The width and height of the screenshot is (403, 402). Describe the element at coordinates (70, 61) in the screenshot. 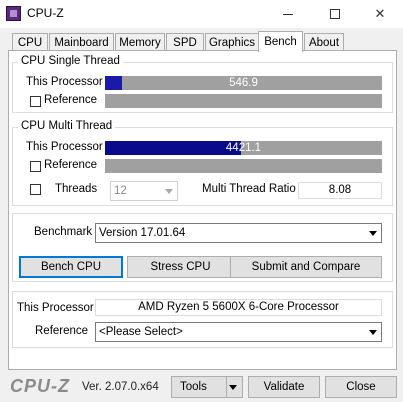

I see `single-thread-title: CPU Single Thread` at that location.